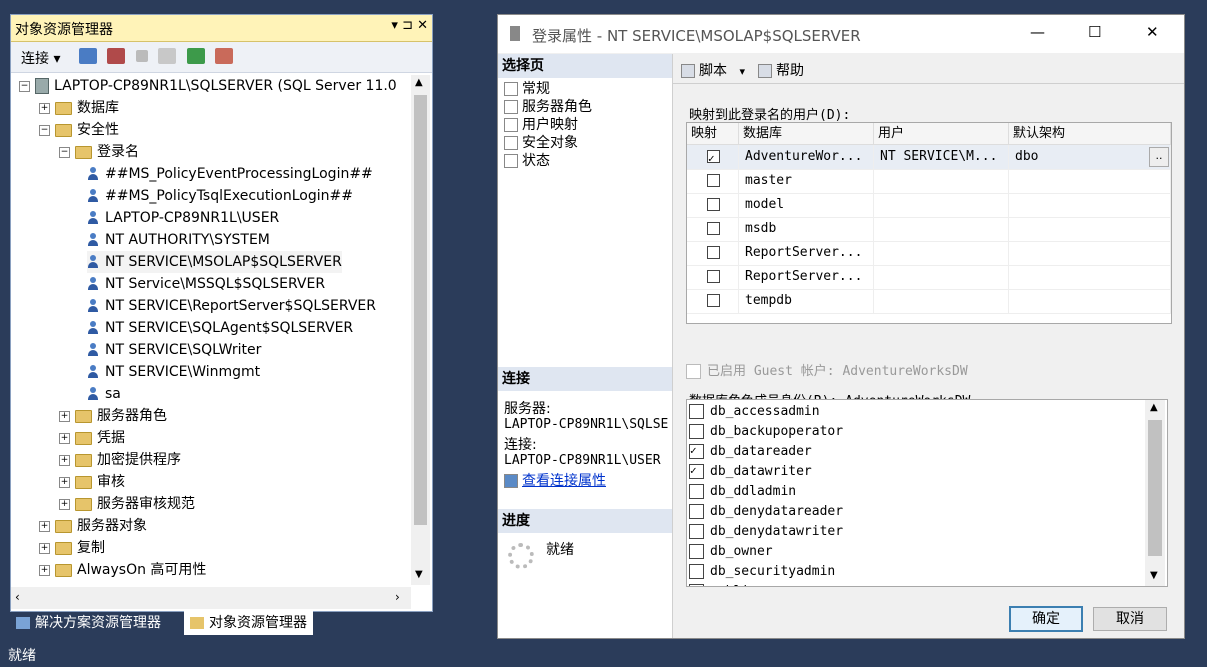 This screenshot has height=667, width=1207. I want to click on tree-node: NT SERVICE\MSOLAP$SQLSERVER, so click(214, 262).